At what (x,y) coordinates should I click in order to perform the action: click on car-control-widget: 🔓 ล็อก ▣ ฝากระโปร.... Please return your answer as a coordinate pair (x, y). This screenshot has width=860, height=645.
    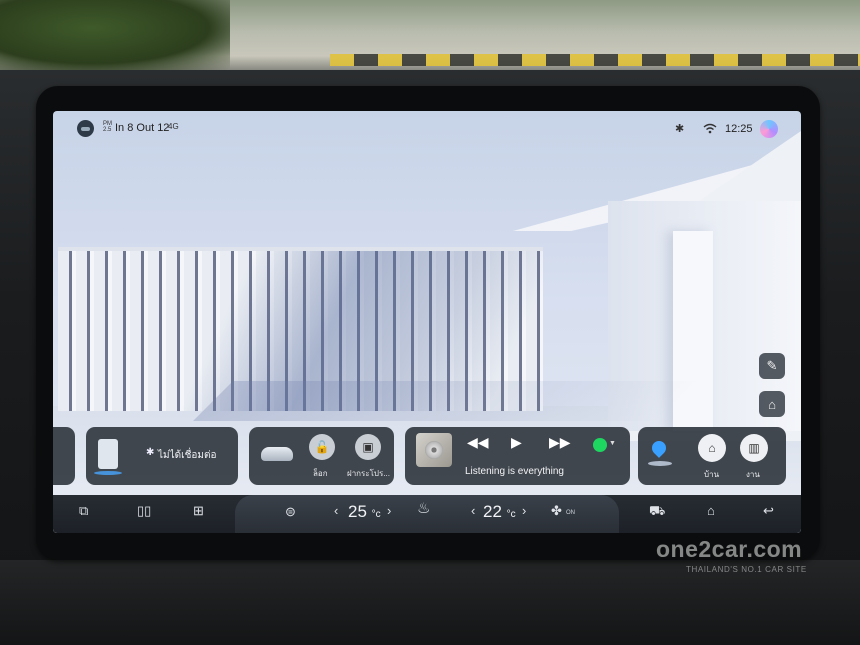
    Looking at the image, I should click on (321, 456).